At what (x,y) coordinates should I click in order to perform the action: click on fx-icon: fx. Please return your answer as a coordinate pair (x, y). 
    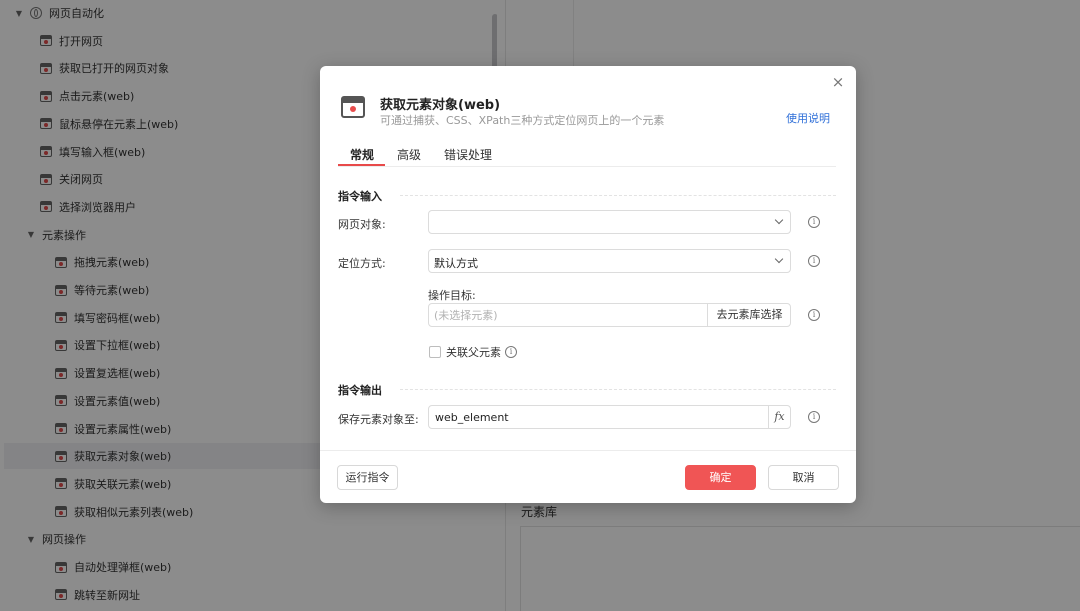
    Looking at the image, I should click on (779, 417).